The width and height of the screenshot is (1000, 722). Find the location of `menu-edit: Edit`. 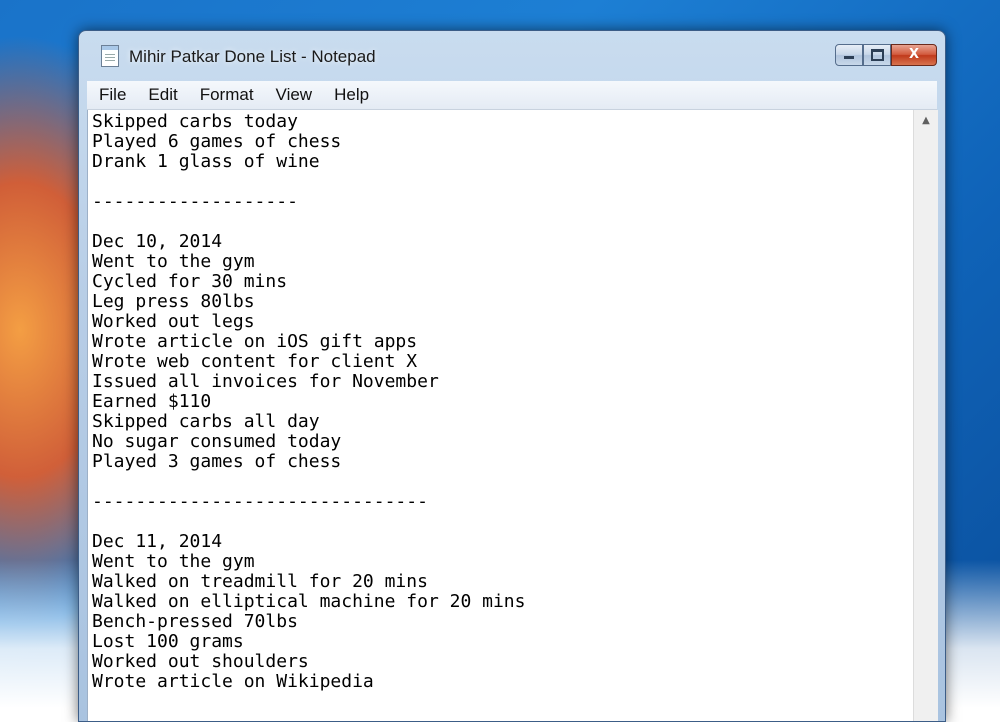

menu-edit: Edit is located at coordinates (162, 95).